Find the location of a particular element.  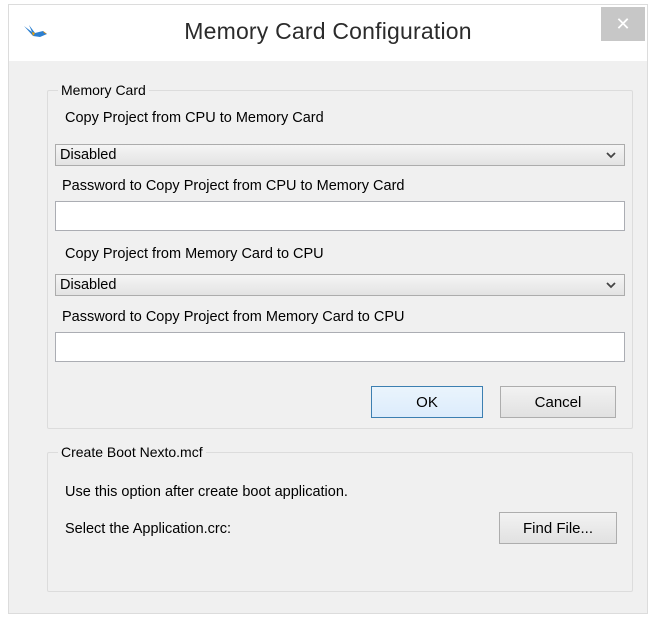

password-cpu-to-card-field is located at coordinates (340, 216).